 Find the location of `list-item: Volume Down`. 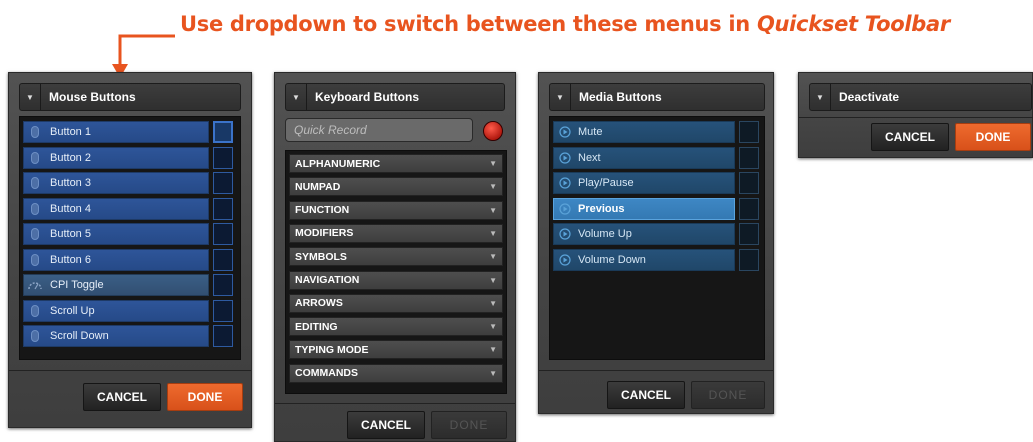

list-item: Volume Down is located at coordinates (656, 260).